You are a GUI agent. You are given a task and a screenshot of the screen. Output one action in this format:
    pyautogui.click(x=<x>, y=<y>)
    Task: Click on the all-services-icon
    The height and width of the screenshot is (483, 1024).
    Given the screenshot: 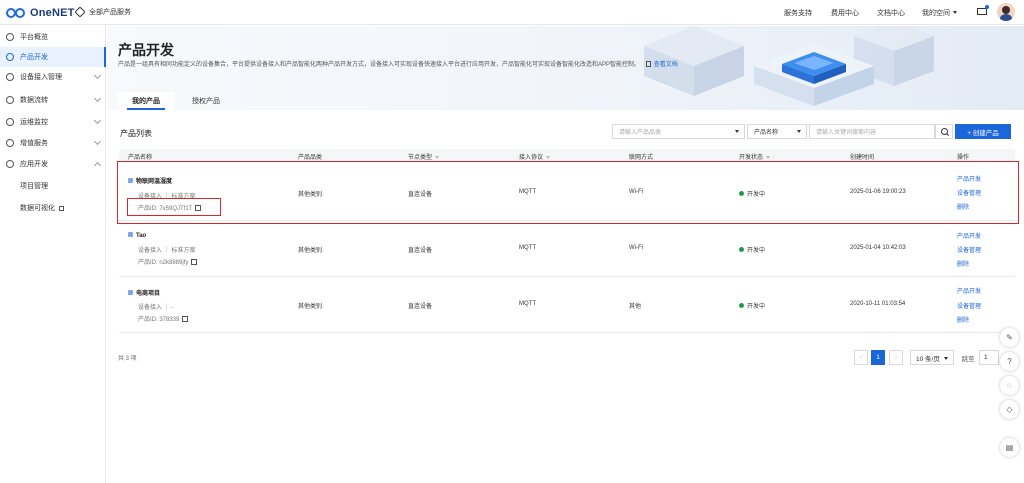 What is the action you would take?
    pyautogui.click(x=80, y=12)
    